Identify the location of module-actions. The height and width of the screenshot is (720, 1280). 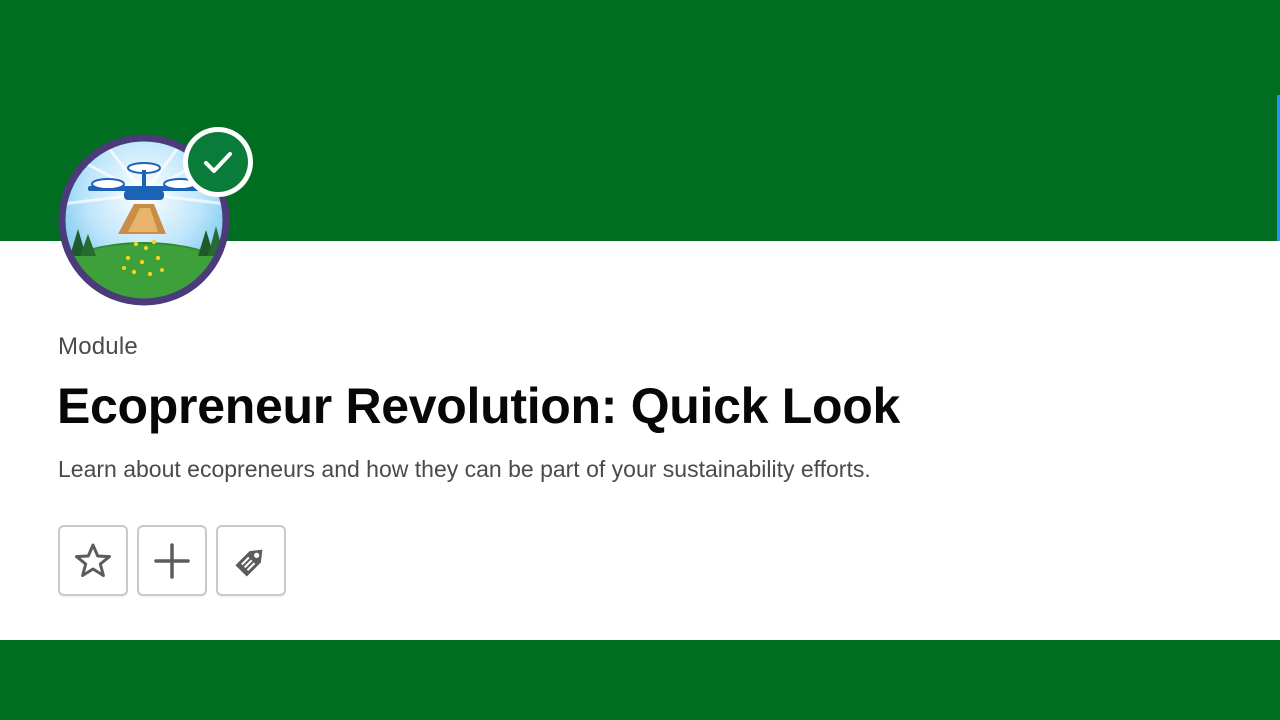
(172, 560).